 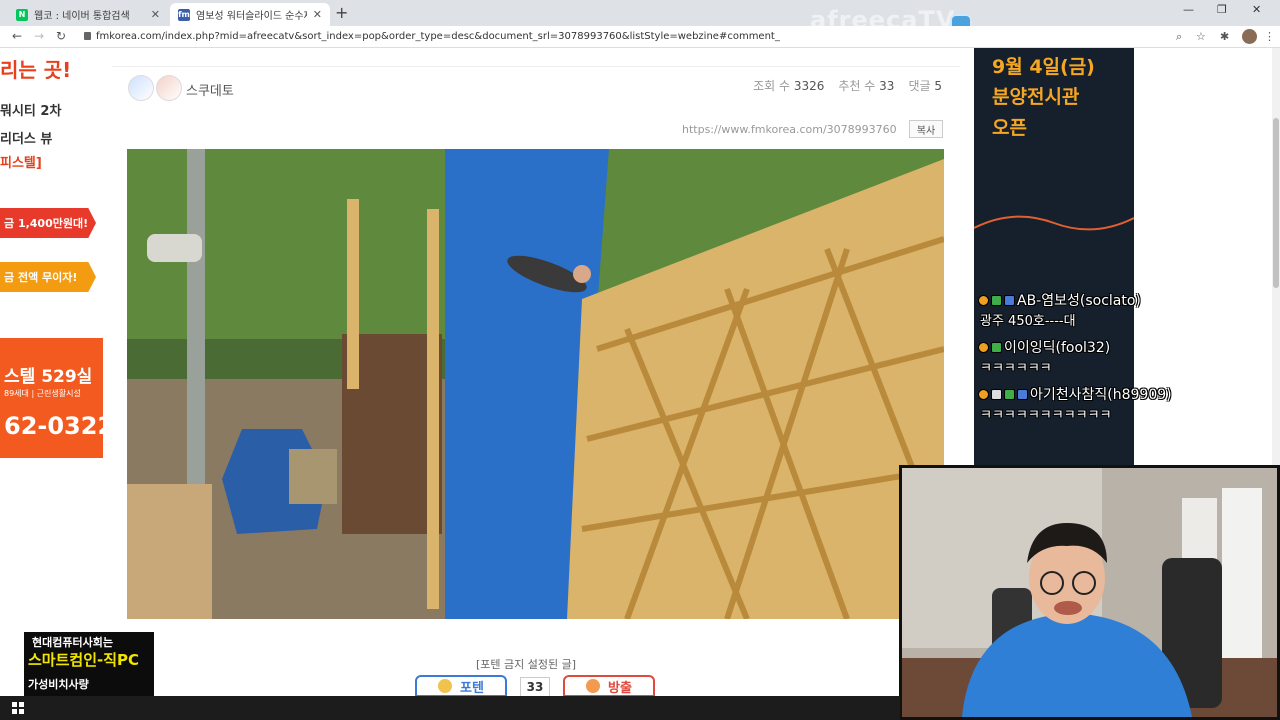 I want to click on chat-user-label: 아기천사참직(h89909), so click(x=1101, y=395).